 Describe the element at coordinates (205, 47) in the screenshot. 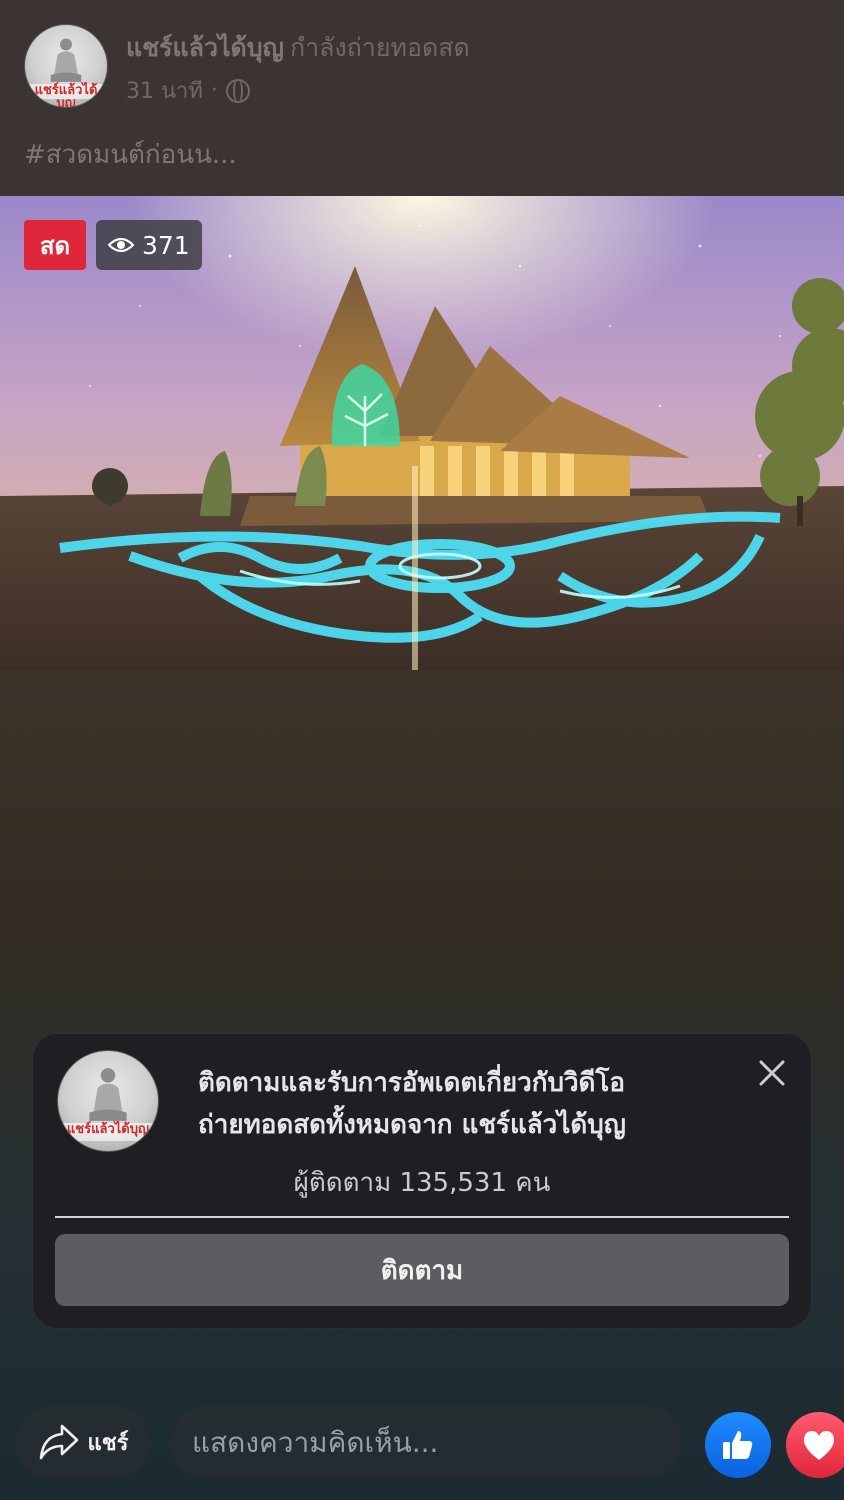

I see `page-name: แชร์แล้วได้บุญ` at that location.